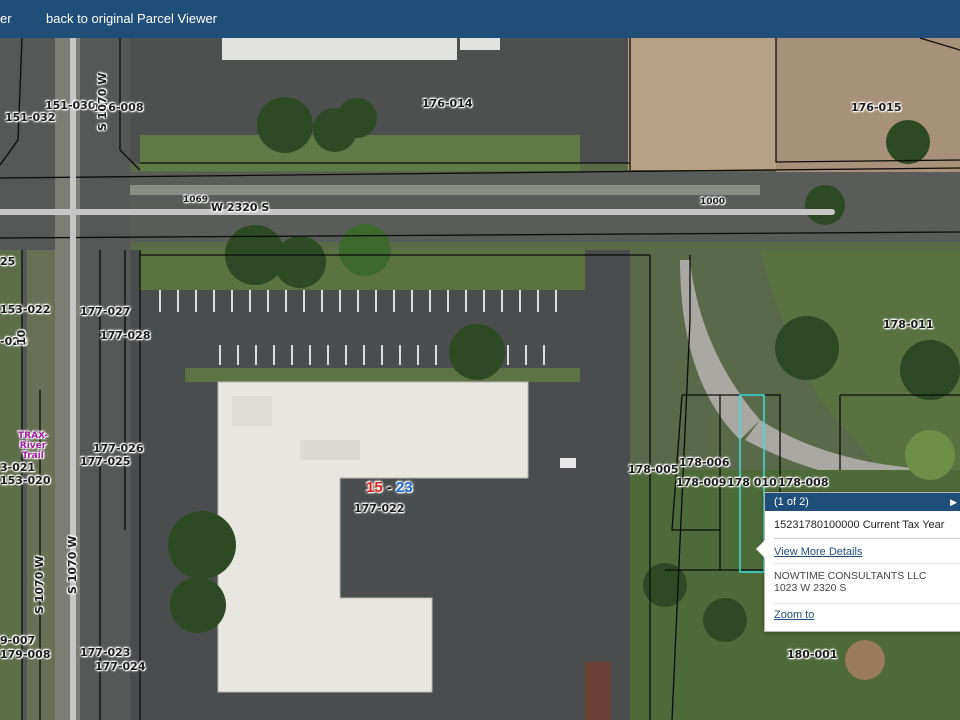 The image size is (960, 720). Describe the element at coordinates (867, 612) in the screenshot. I see `zoom-to-link: Zoom to` at that location.